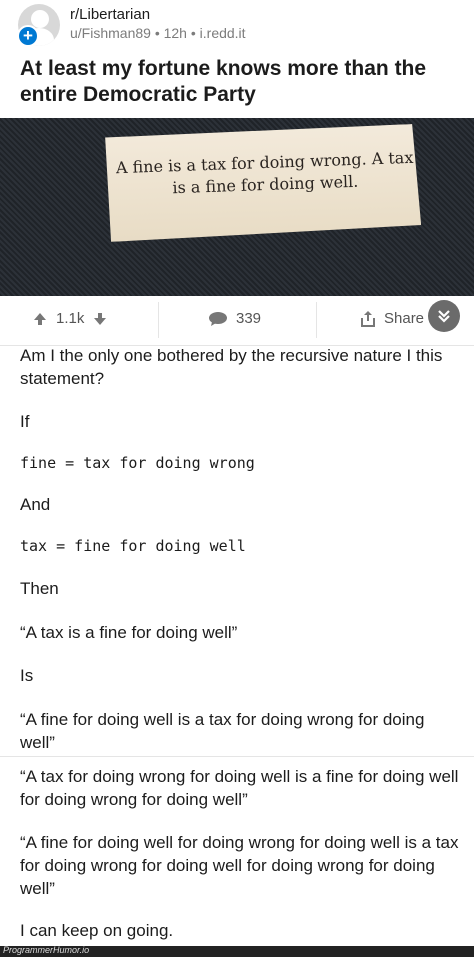  I want to click on comment-code-2: tax = fine for doing well, so click(133, 546).